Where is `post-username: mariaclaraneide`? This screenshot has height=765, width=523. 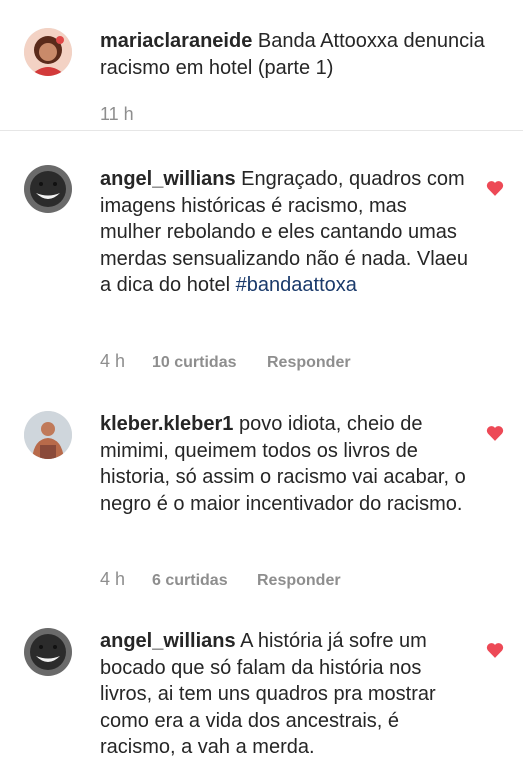
post-username: mariaclaraneide is located at coordinates (176, 41).